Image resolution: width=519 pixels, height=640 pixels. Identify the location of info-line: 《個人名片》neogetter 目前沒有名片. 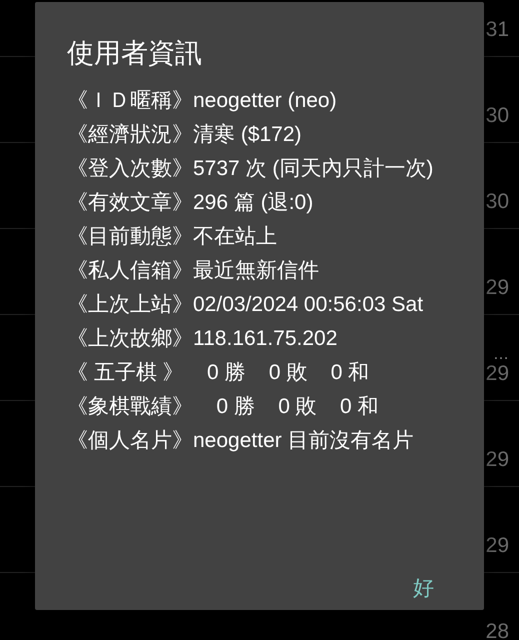
(241, 441).